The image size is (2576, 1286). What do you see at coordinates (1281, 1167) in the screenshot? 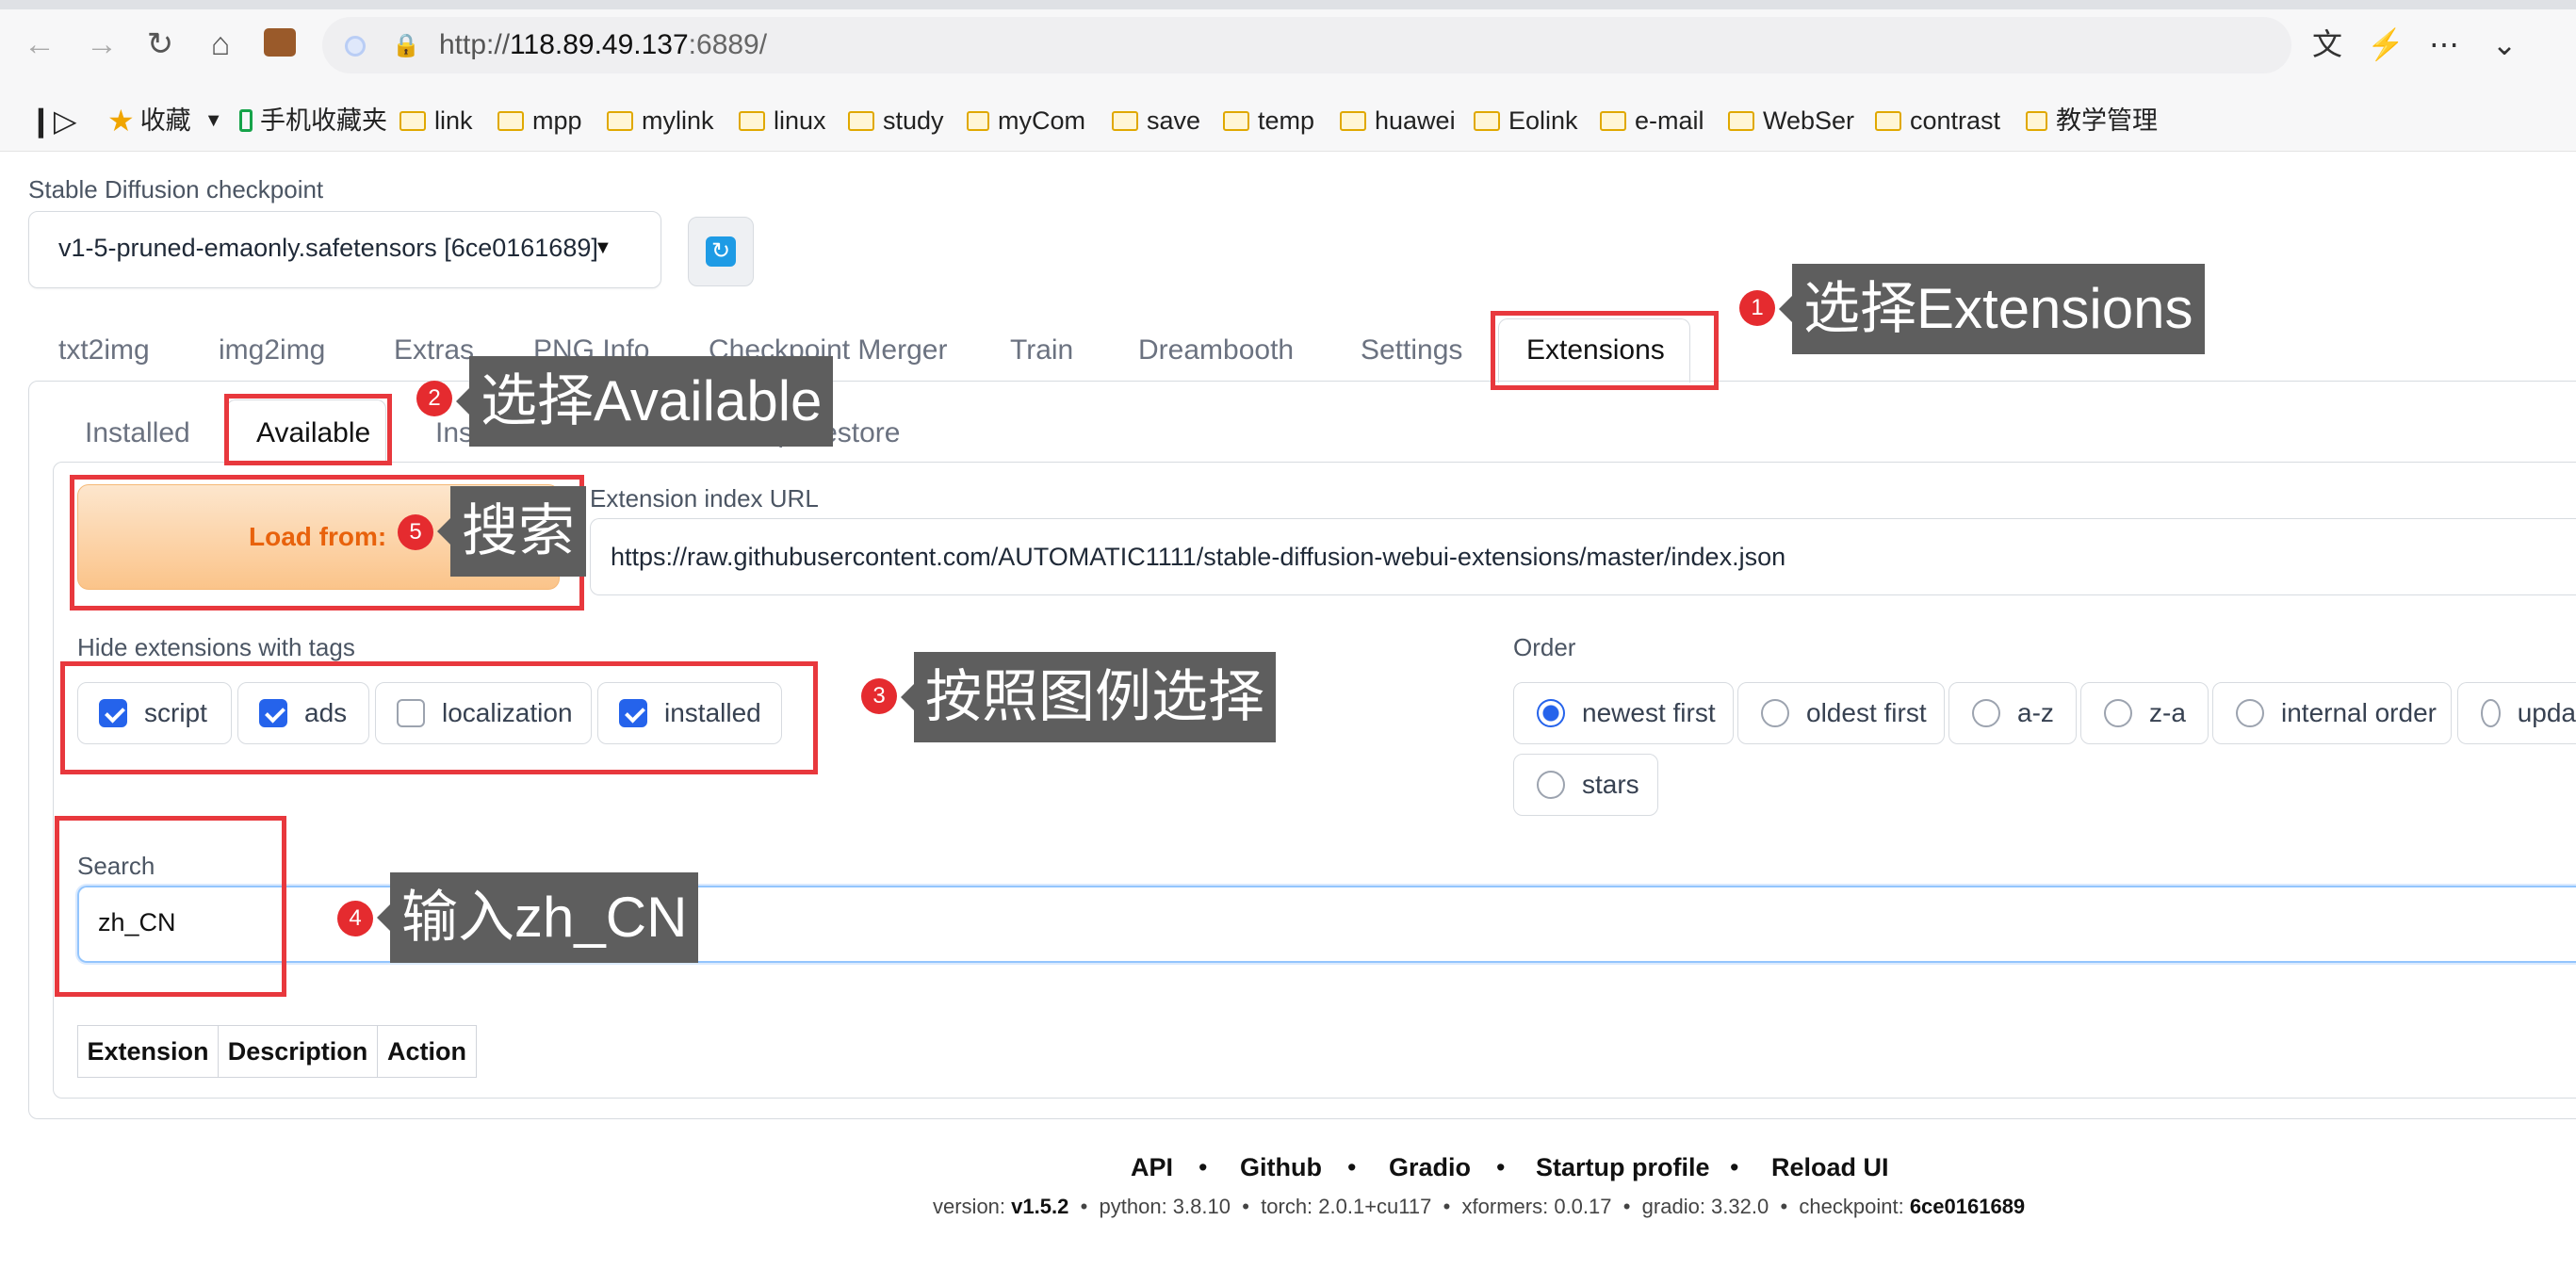
I see `footer-link-github: Github` at bounding box center [1281, 1167].